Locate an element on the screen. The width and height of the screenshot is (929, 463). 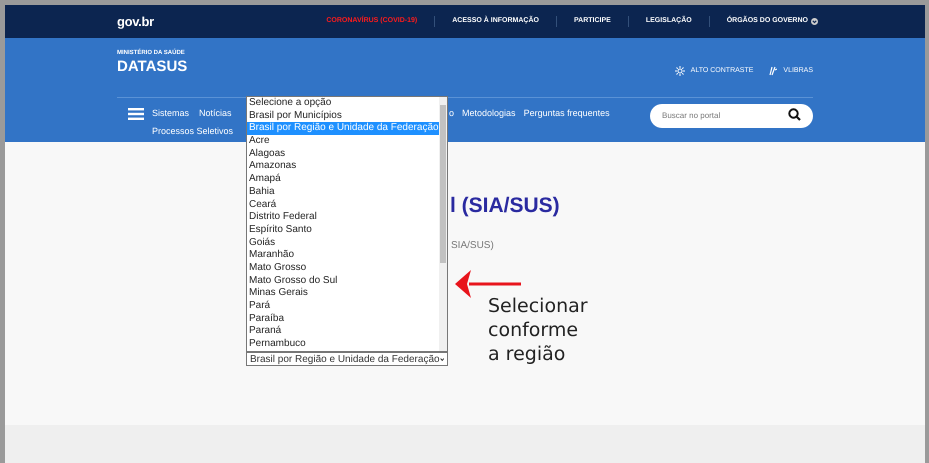
dropdown-option: Minas Gerais is located at coordinates (343, 293).